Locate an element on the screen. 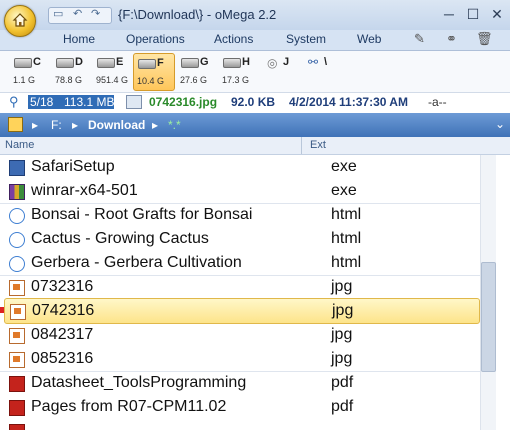  tab-system: System is located at coordinates (306, 39).